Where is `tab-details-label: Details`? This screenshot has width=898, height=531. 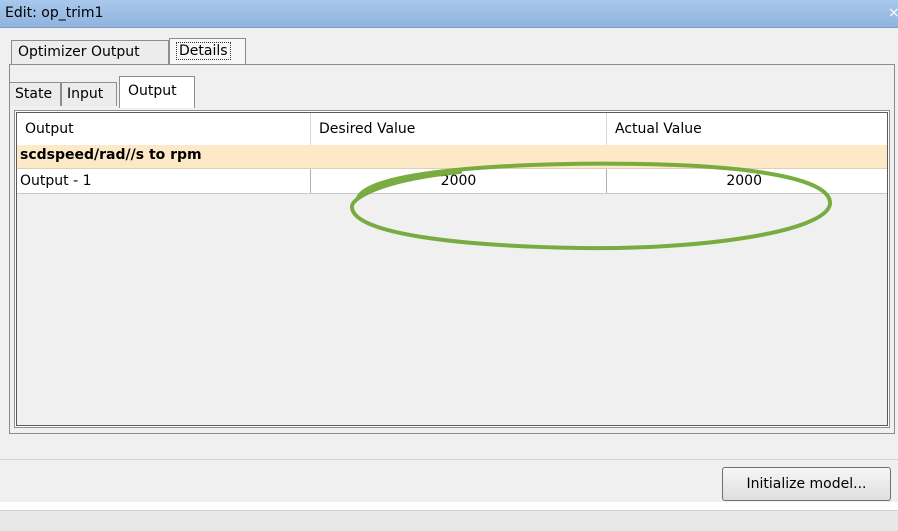 tab-details-label: Details is located at coordinates (203, 51).